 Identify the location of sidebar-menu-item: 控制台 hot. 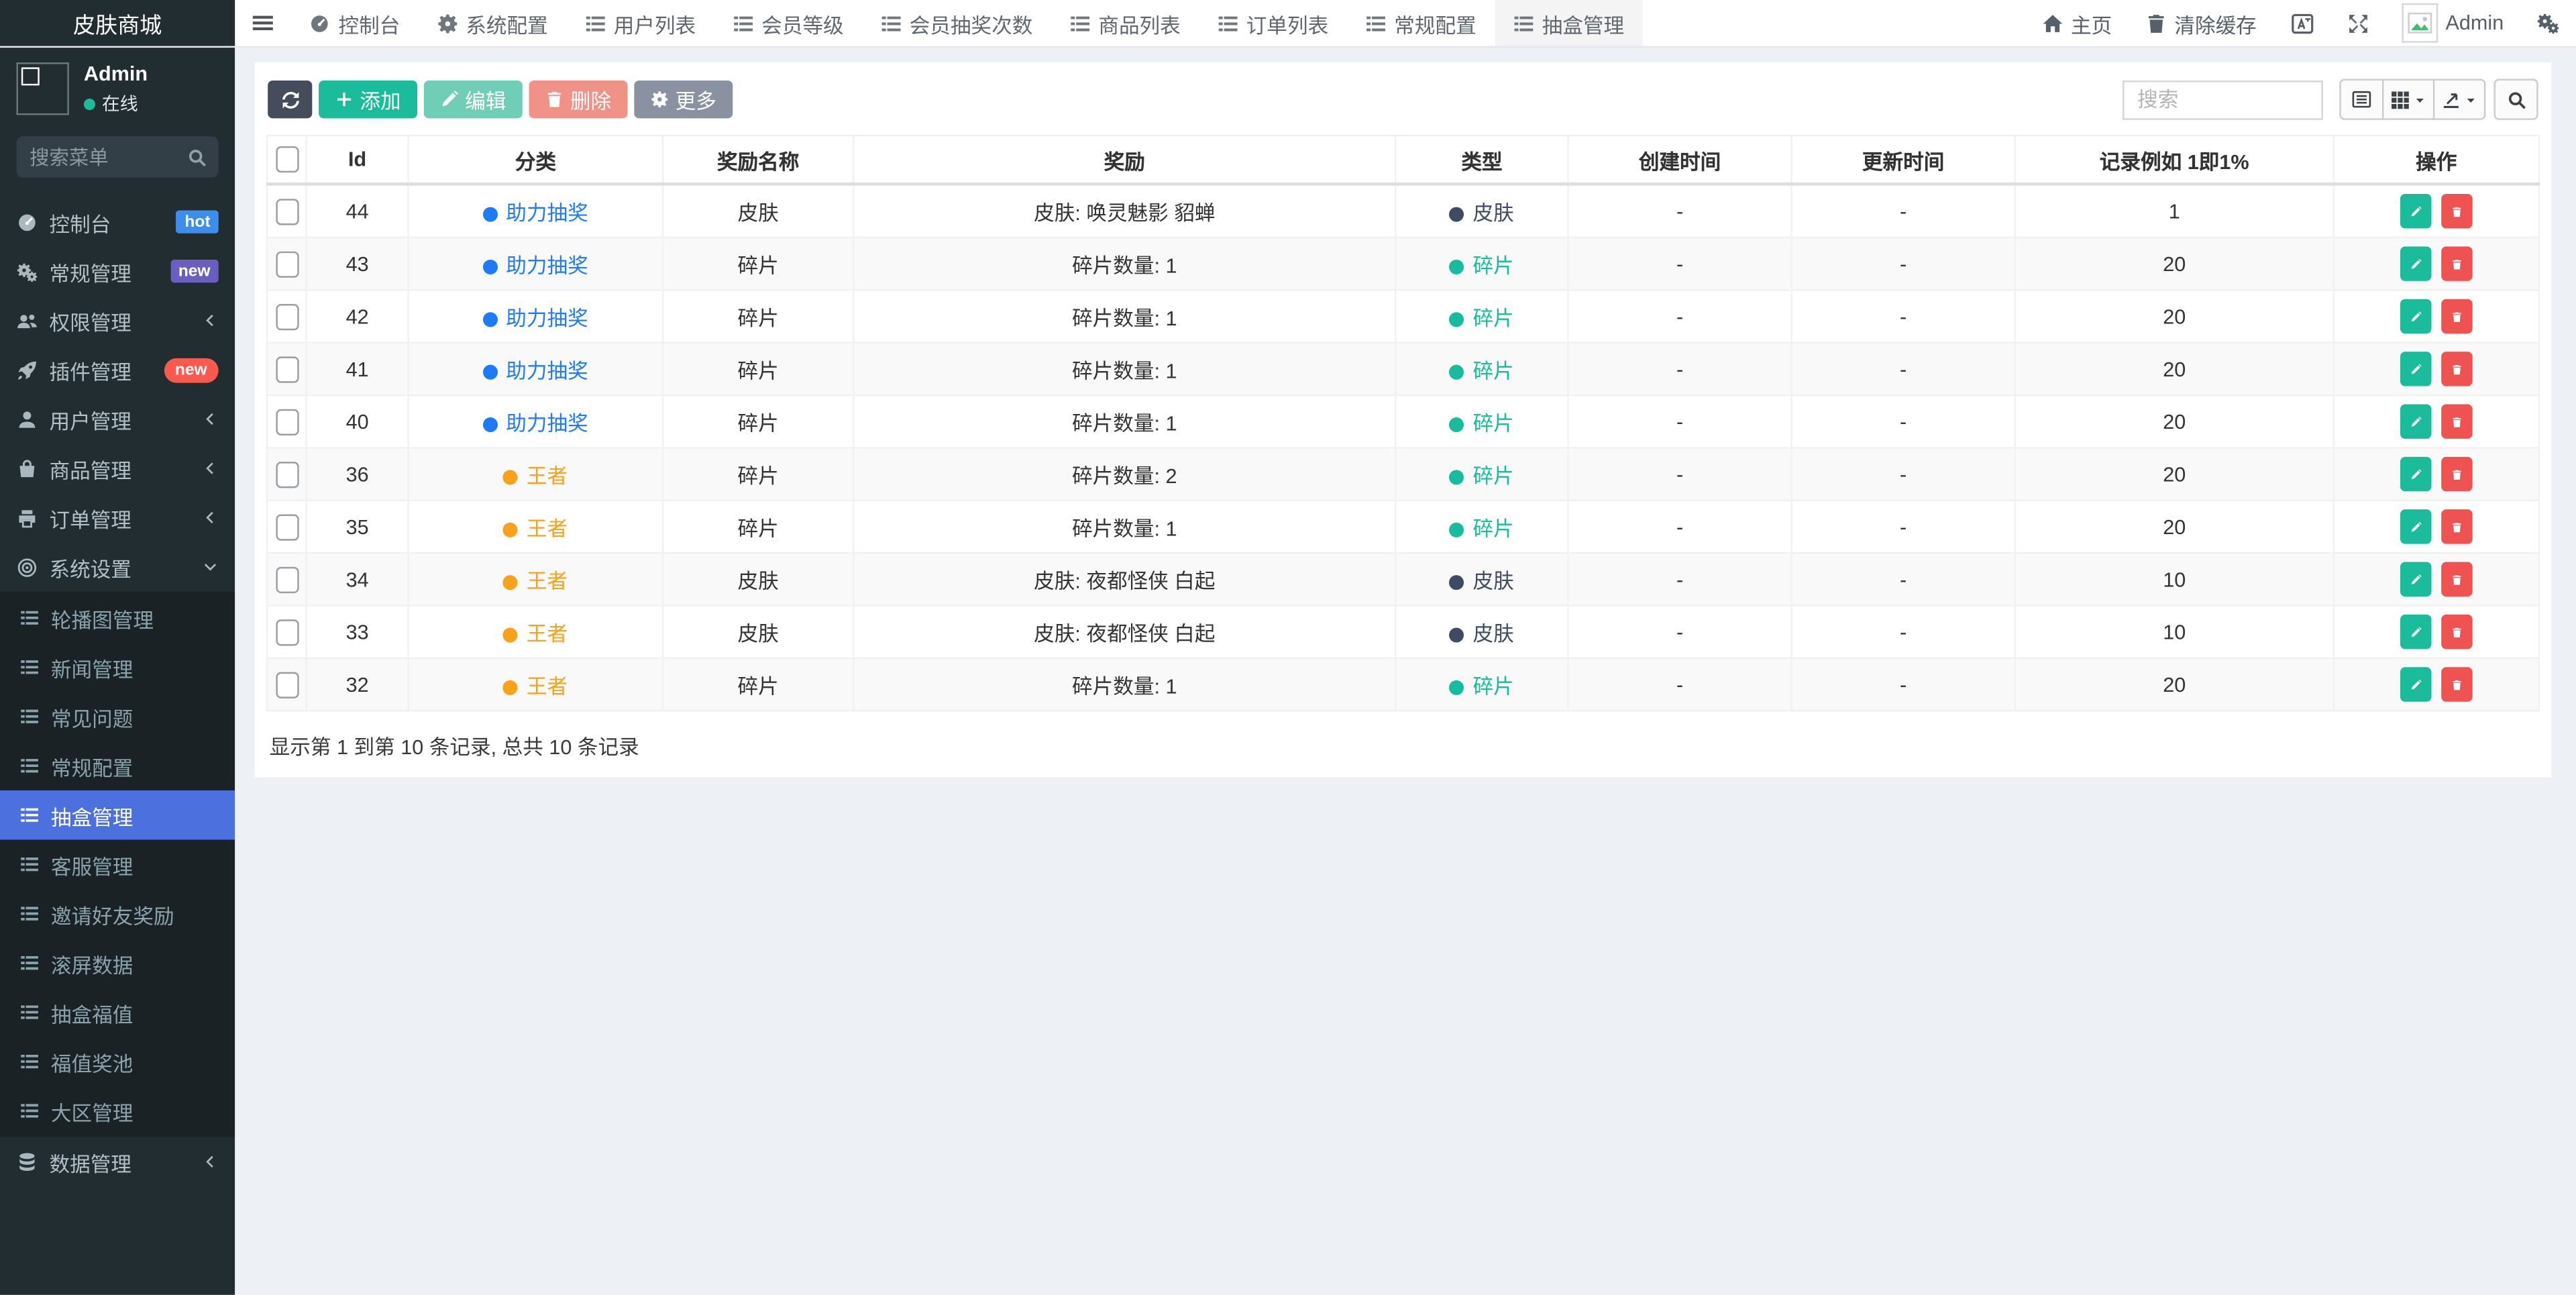
(117, 221).